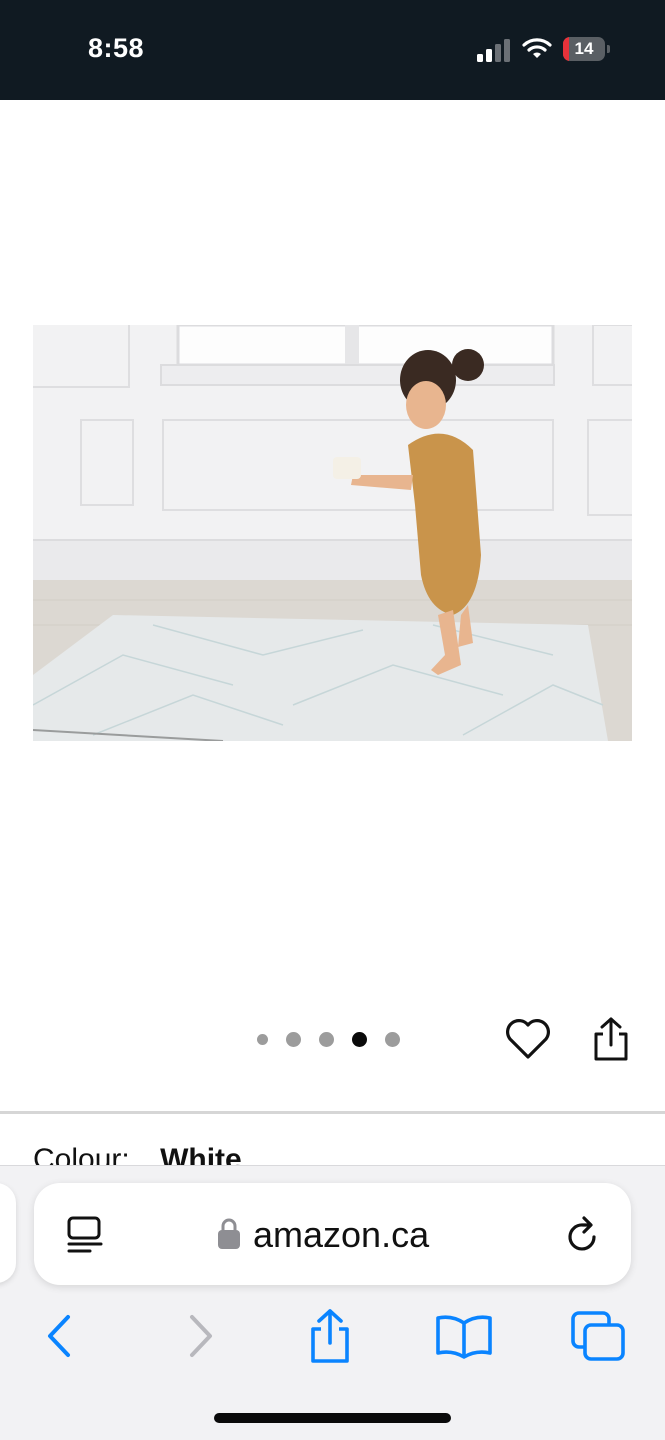 The image size is (665, 1440). Describe the element at coordinates (537, 48) in the screenshot. I see `wifi-icon` at that location.